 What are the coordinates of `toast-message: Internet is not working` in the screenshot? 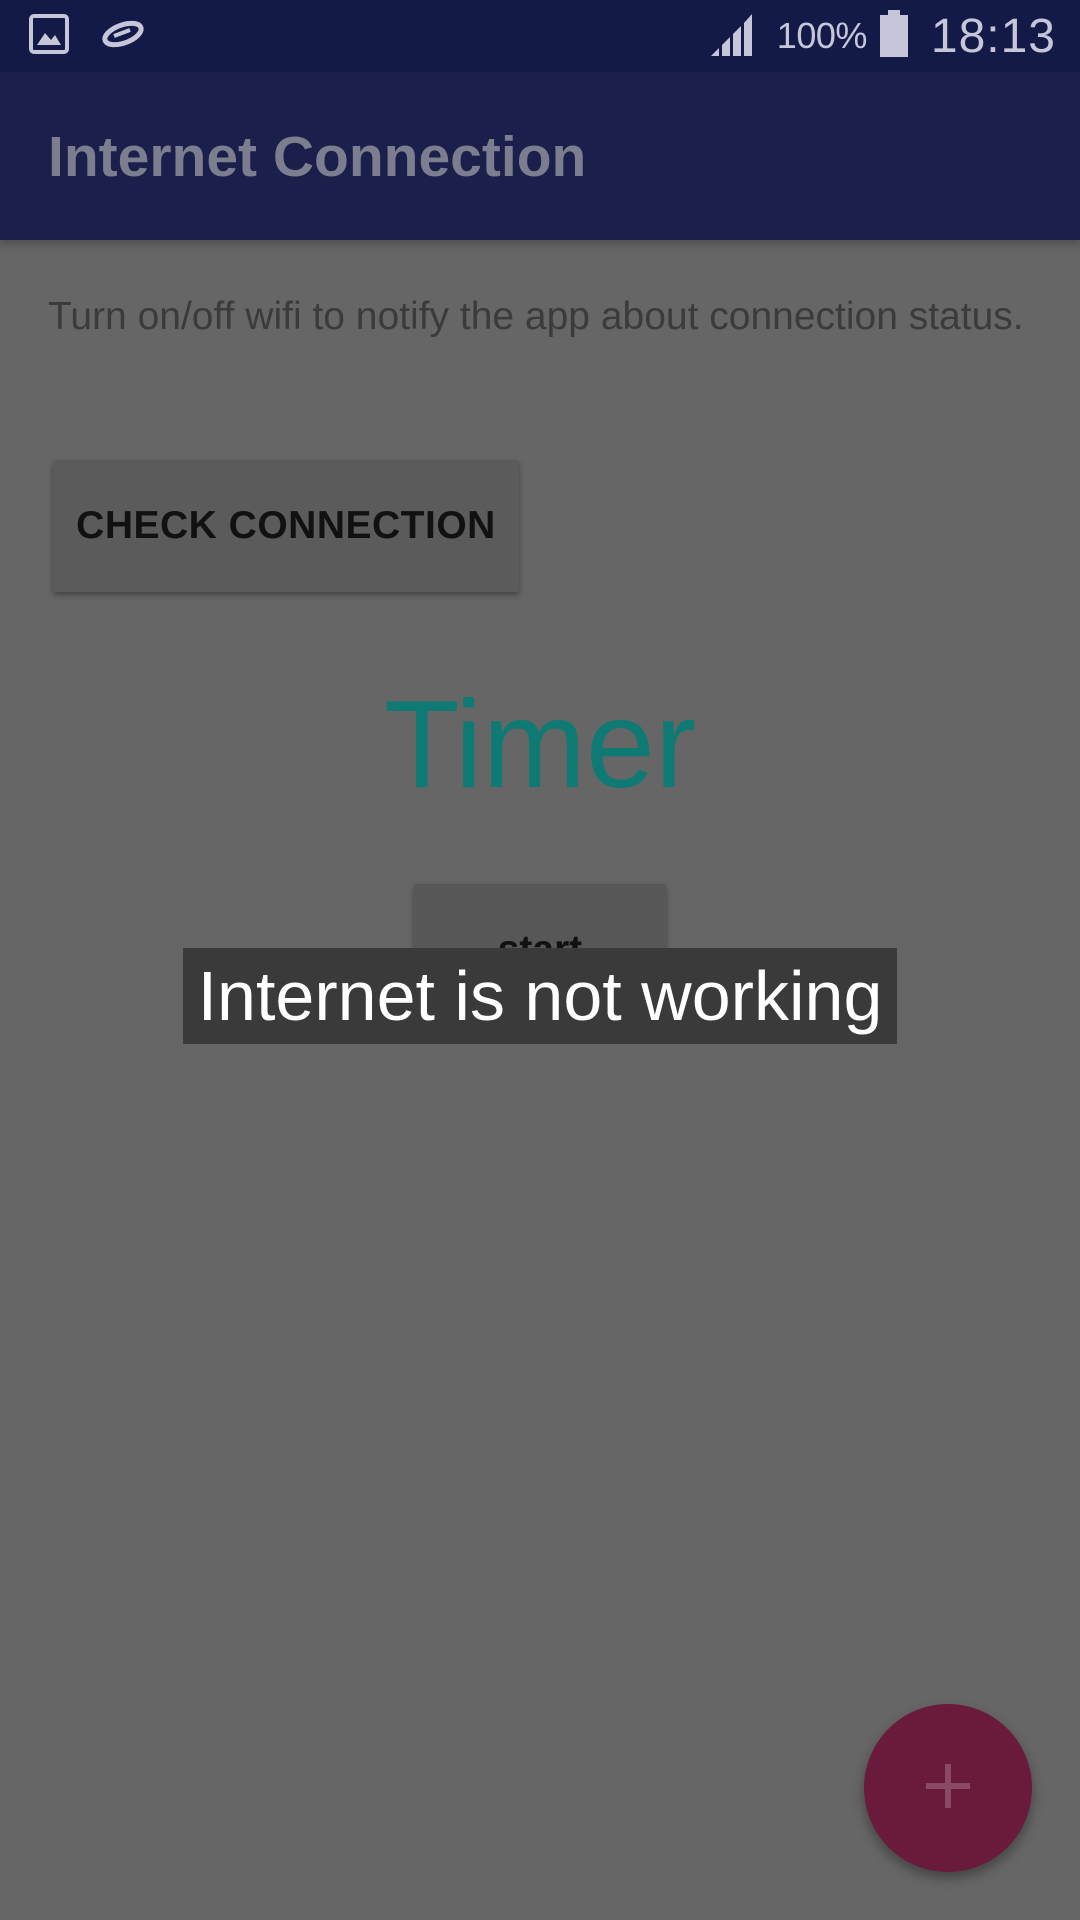 It's located at (540, 996).